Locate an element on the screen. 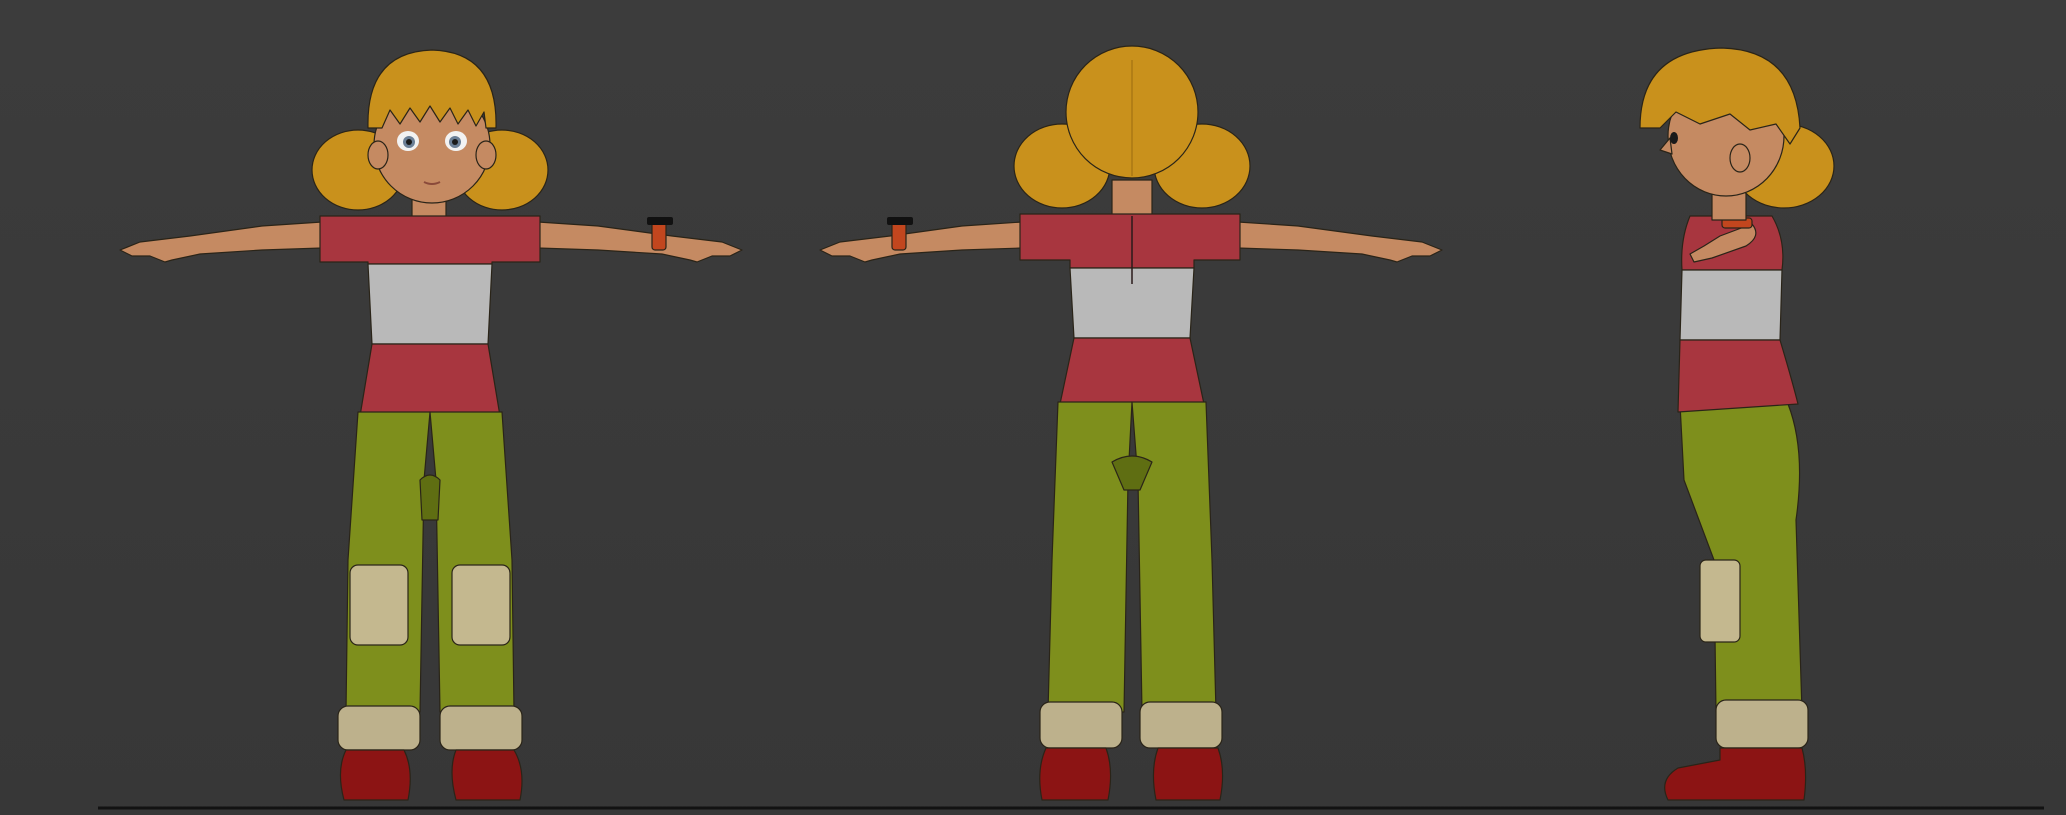  back-shirt-top is located at coordinates (1130, 241).